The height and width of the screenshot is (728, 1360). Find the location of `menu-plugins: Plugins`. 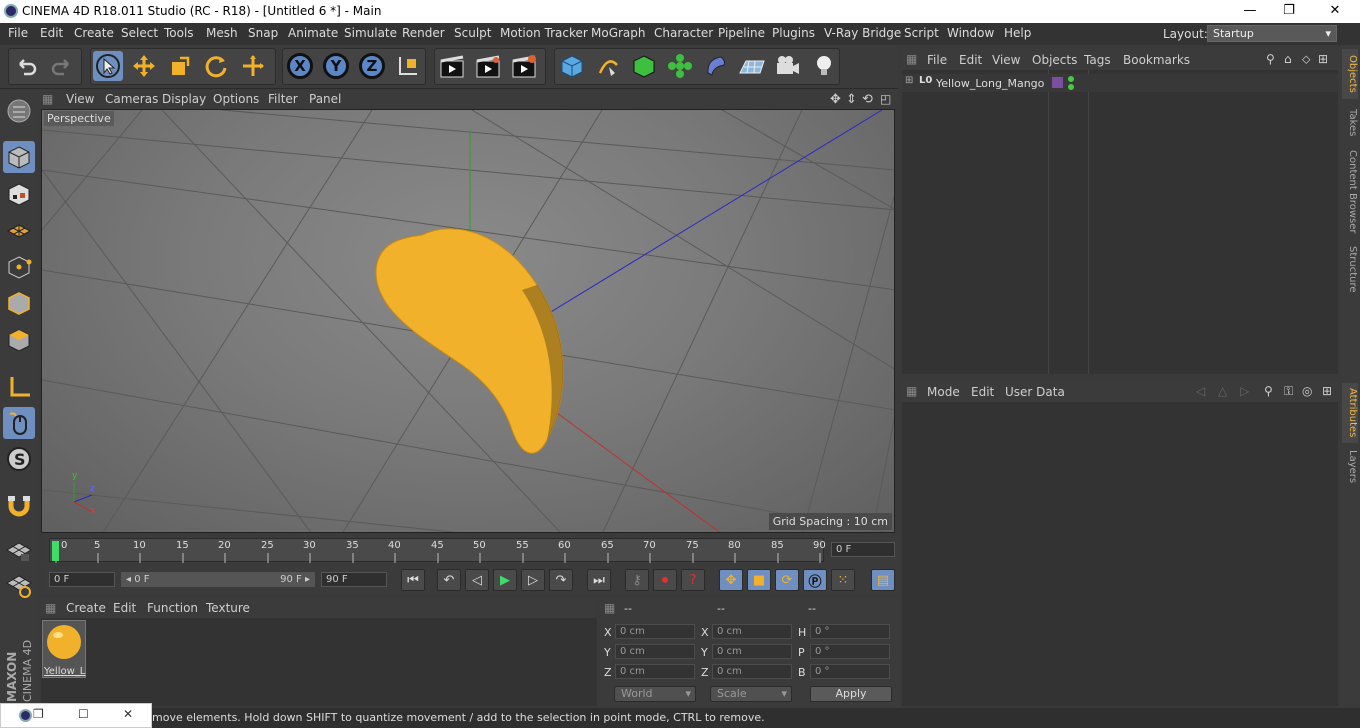

menu-plugins: Plugins is located at coordinates (793, 33).